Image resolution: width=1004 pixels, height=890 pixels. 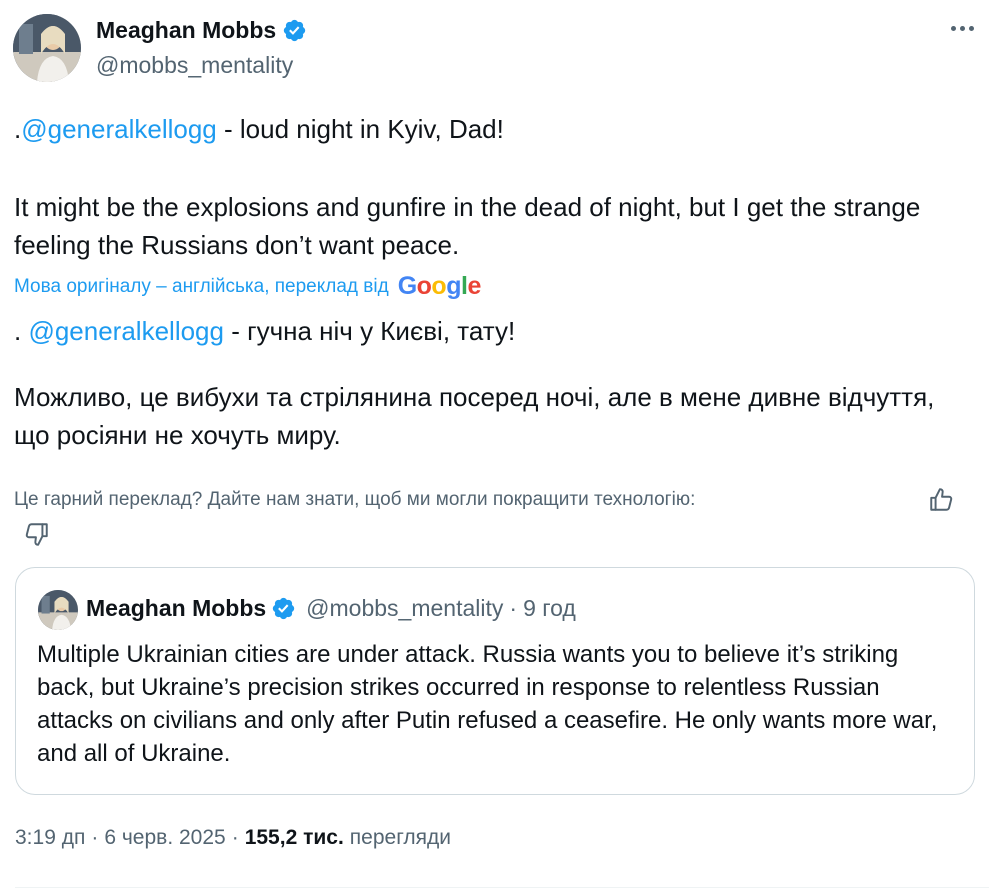 I want to click on author-display-name: Meaghan Mobbs, so click(x=186, y=30).